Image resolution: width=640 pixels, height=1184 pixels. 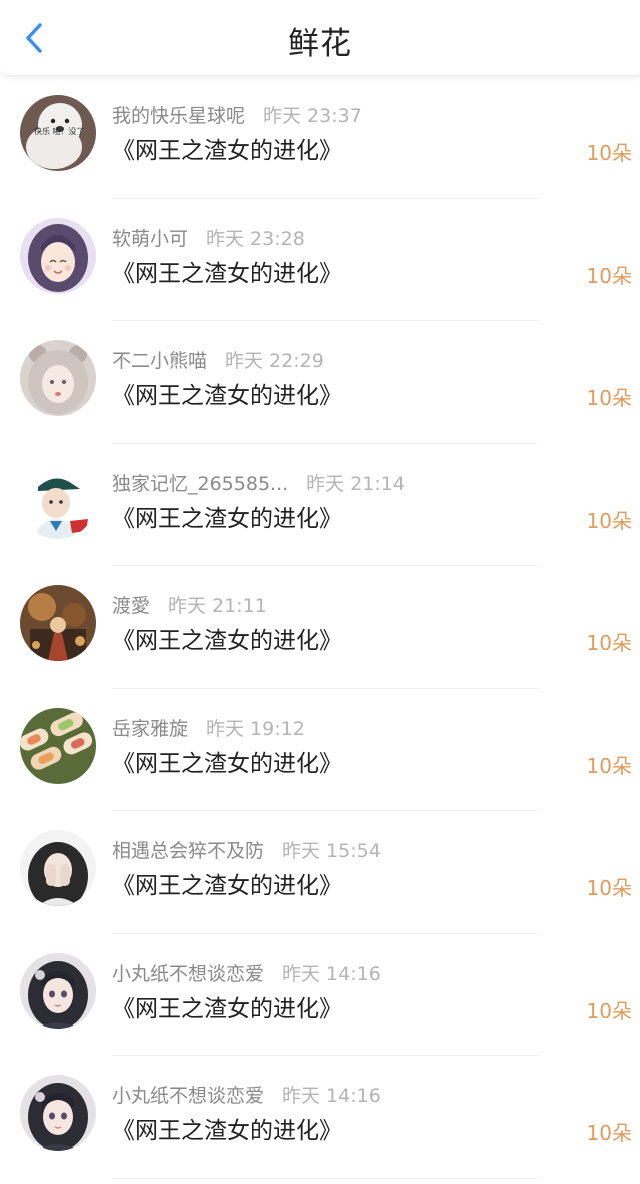 I want to click on avatar-dog-meme-image: 快乐 啪！没了, so click(x=58, y=133).